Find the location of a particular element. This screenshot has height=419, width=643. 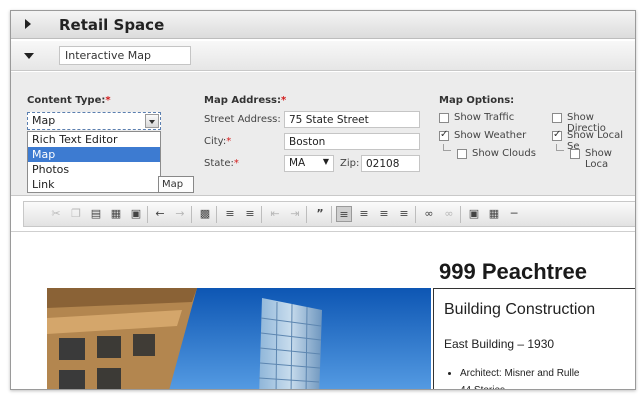

image-icon: ▣ is located at coordinates (474, 214).